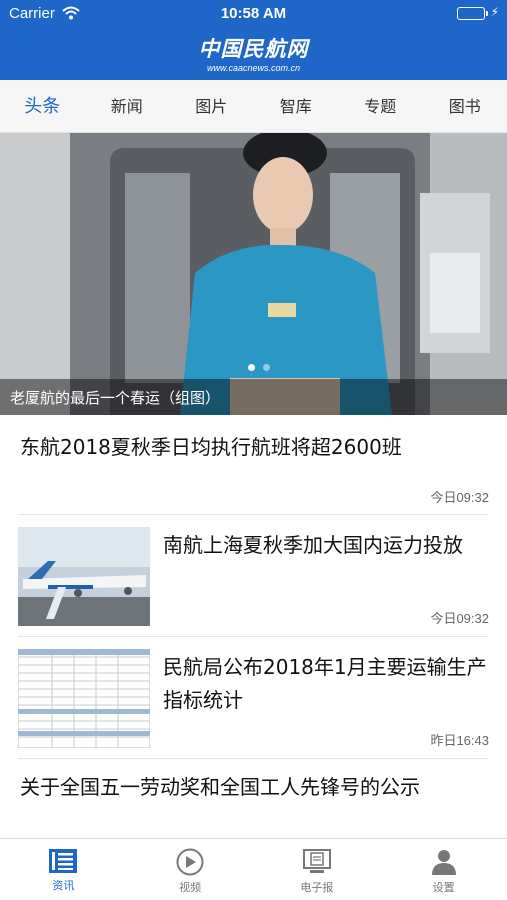 The image size is (507, 900). Describe the element at coordinates (459, 740) in the screenshot. I see `news-time: 昨日16:43` at that location.